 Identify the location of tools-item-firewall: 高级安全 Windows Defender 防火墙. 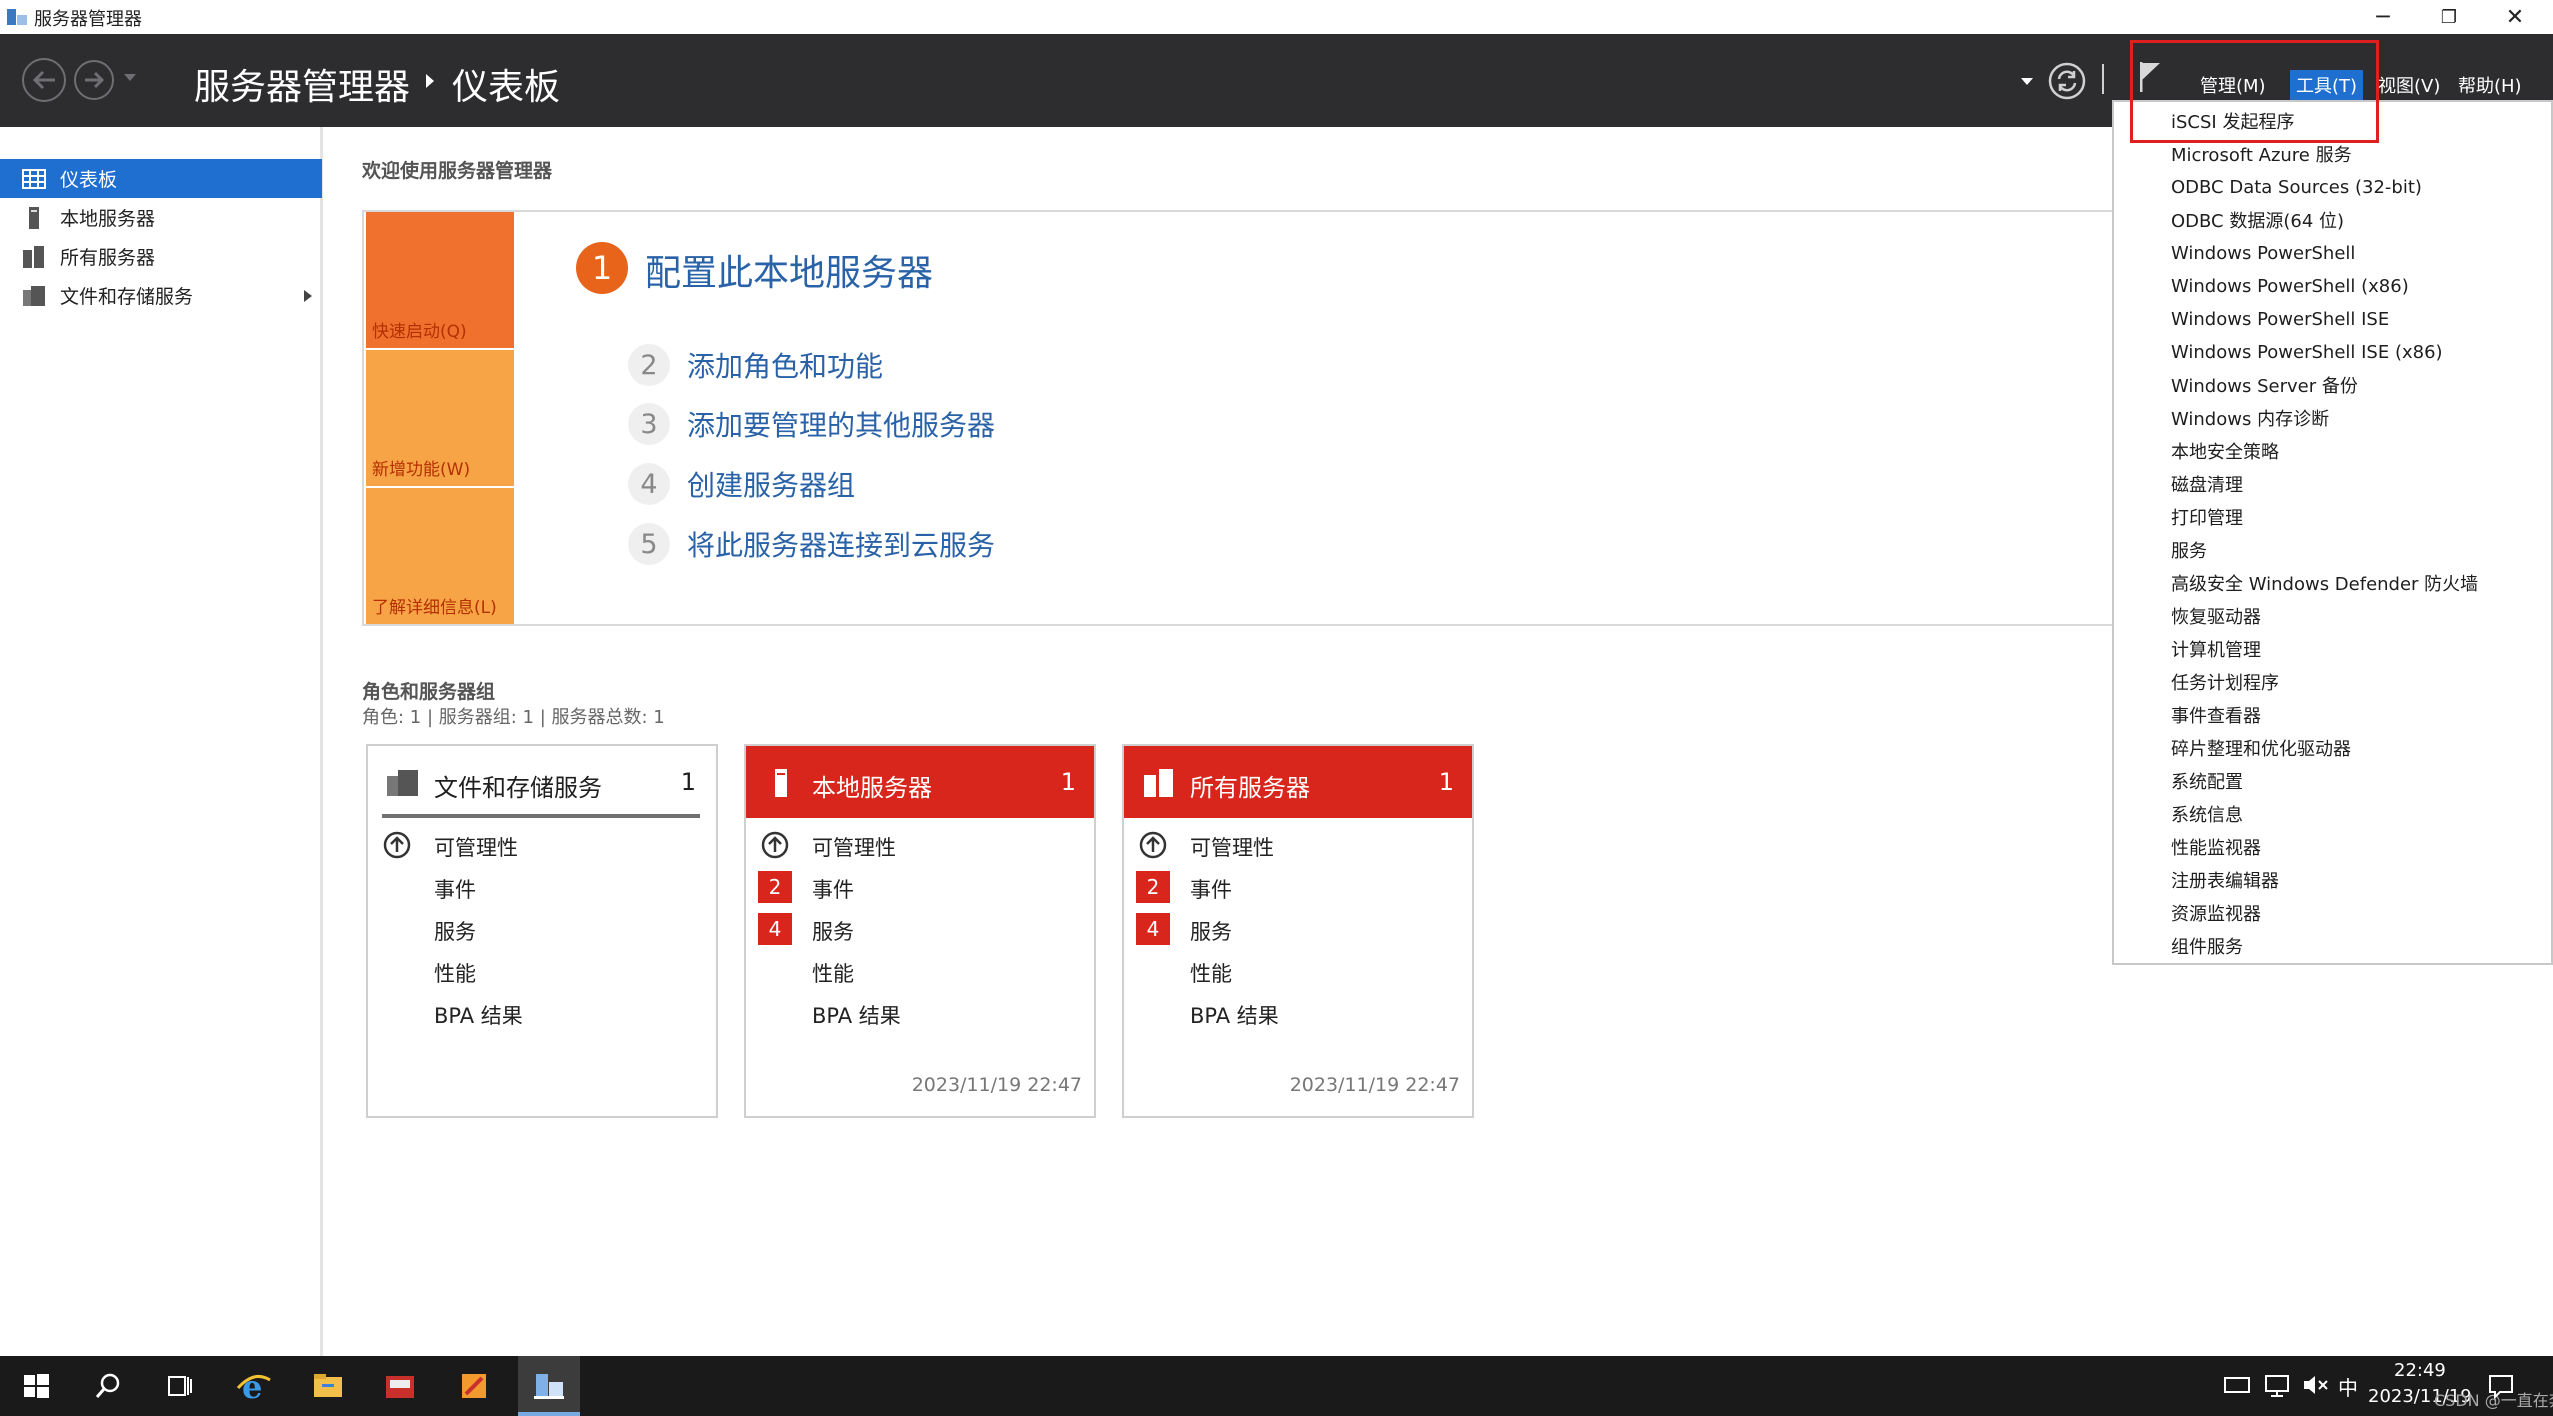
(2324, 583).